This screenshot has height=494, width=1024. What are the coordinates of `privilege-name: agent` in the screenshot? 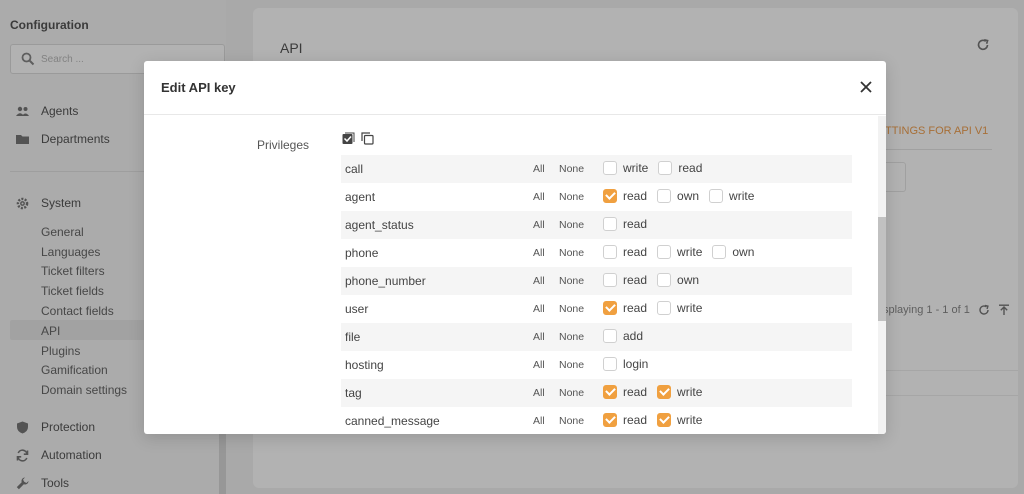 It's located at (360, 197).